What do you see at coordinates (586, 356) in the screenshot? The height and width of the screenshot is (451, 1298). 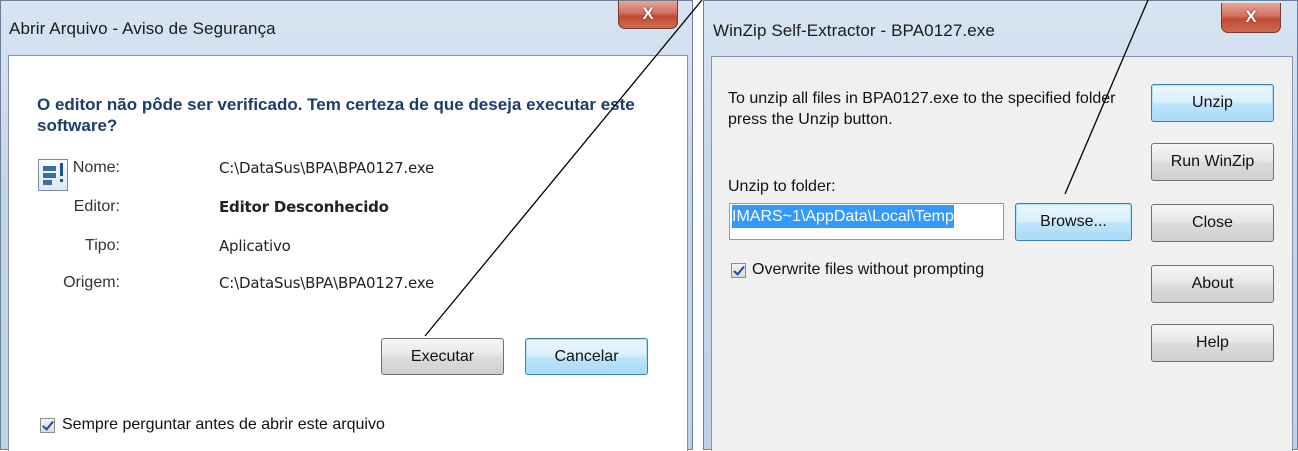 I see `cancel-button: Cancelar` at bounding box center [586, 356].